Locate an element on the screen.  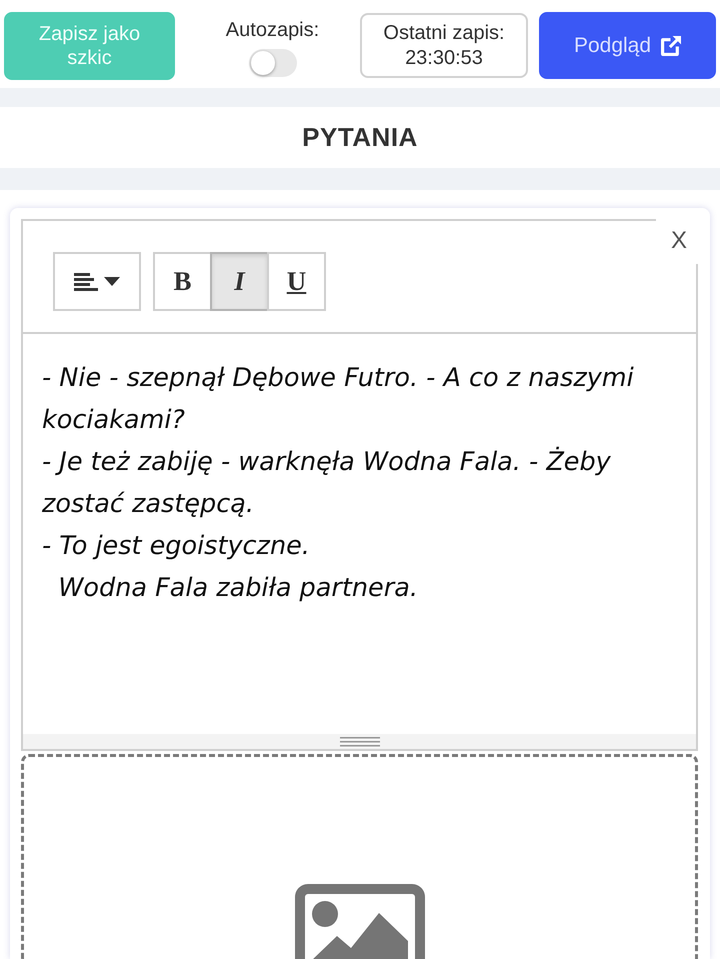
align-left-icon is located at coordinates (86, 281).